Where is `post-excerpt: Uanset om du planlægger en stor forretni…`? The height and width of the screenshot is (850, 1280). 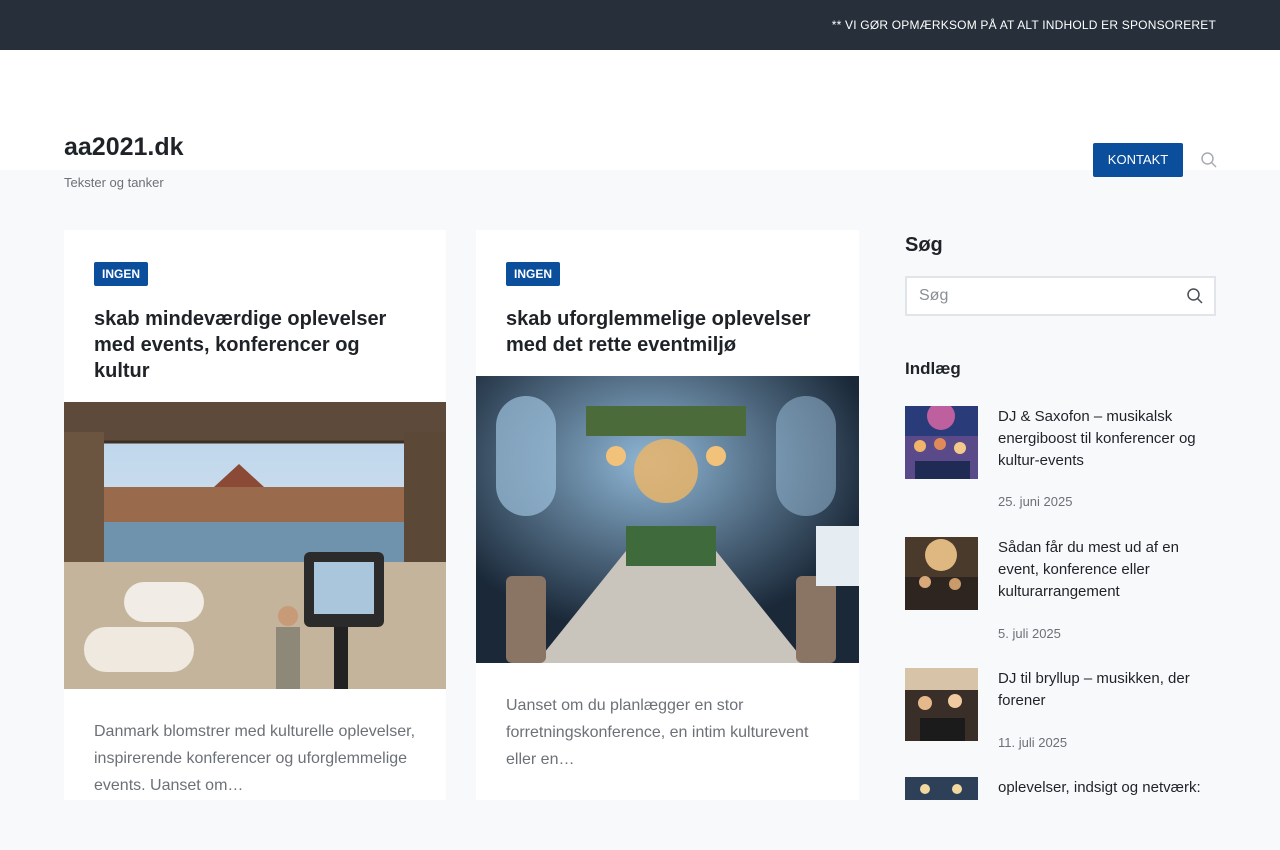
post-excerpt: Uanset om du planlægger en stor forretni… is located at coordinates (657, 732).